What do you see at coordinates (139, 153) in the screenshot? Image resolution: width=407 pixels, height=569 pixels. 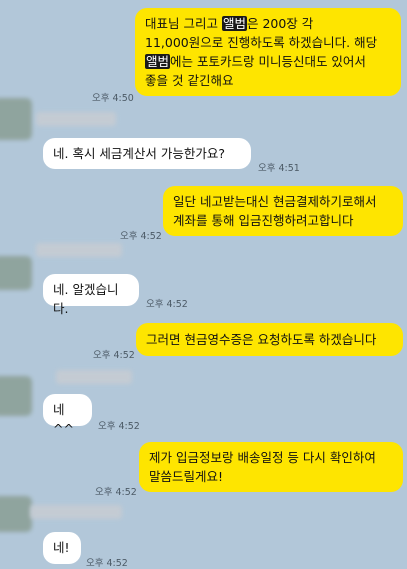 I see `message-text: 네. 혹시 세금계산서 가능한가요?` at bounding box center [139, 153].